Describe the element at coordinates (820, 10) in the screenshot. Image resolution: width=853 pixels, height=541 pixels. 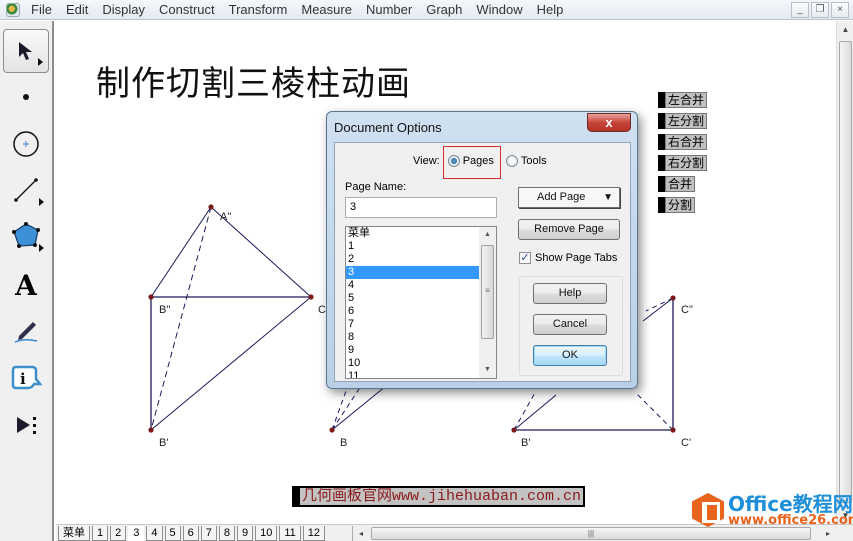
I see `restore-button: ❐` at that location.